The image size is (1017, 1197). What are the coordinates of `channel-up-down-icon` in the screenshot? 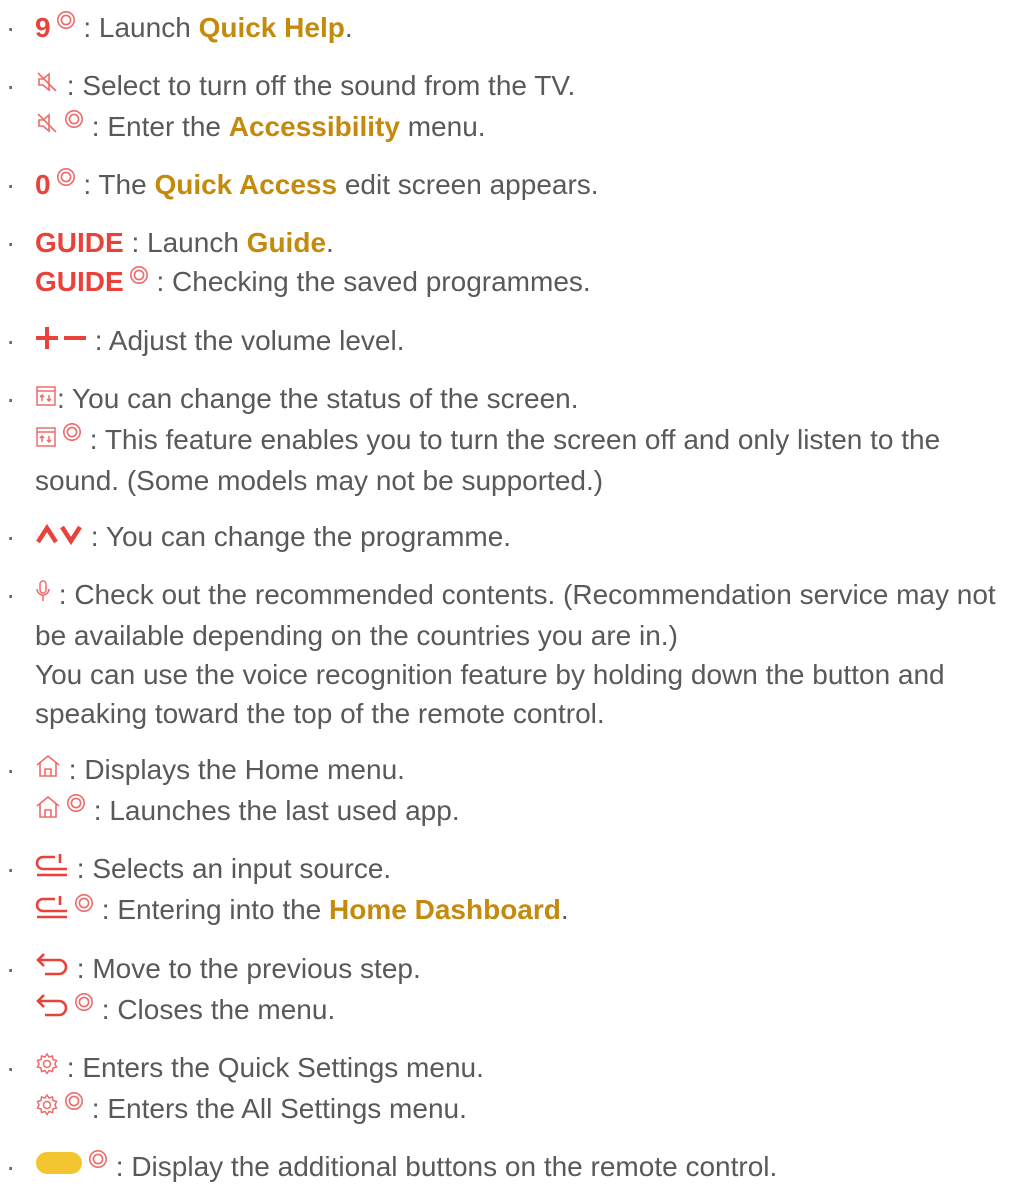 It's located at (59, 535).